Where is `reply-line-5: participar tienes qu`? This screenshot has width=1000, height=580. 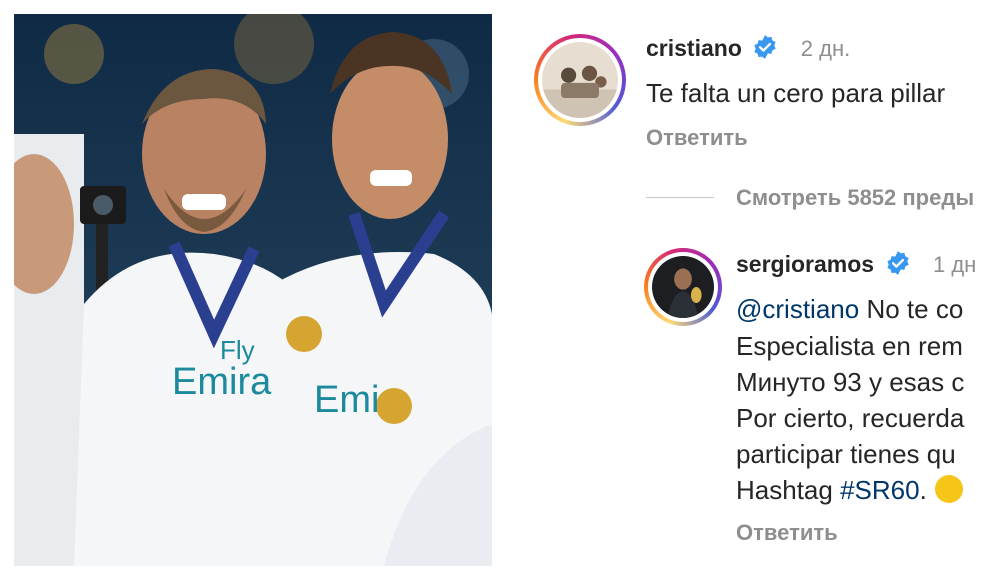
reply-line-5: participar tienes qu is located at coordinates (846, 454).